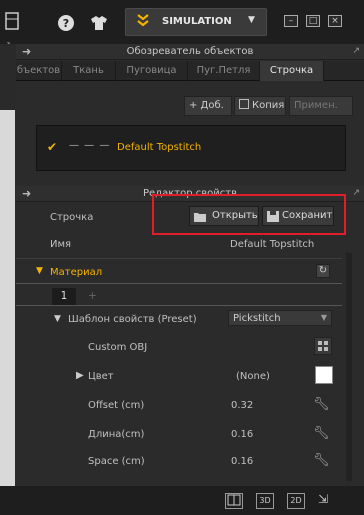  Describe the element at coordinates (323, 317) in the screenshot. I see `chevron-down-icon: ▼` at that location.